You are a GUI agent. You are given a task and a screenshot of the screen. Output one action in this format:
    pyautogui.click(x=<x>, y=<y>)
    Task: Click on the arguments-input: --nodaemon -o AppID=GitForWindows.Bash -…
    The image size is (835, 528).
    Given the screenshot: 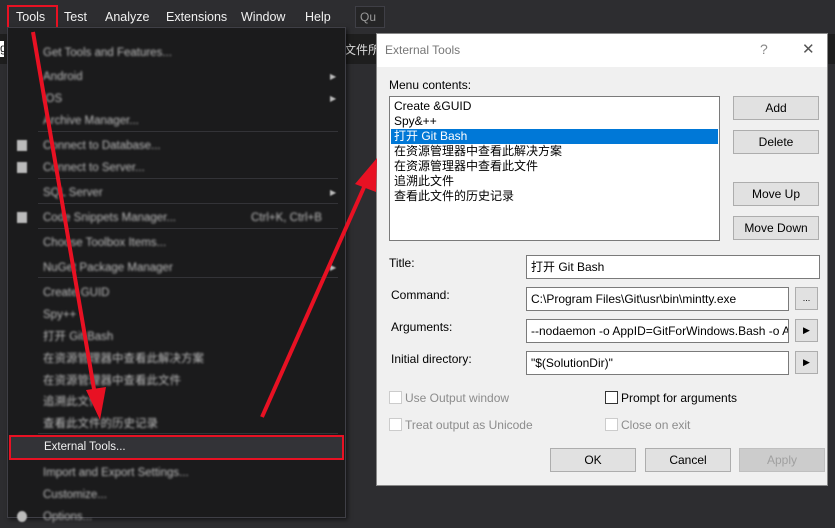 What is the action you would take?
    pyautogui.click(x=657, y=331)
    